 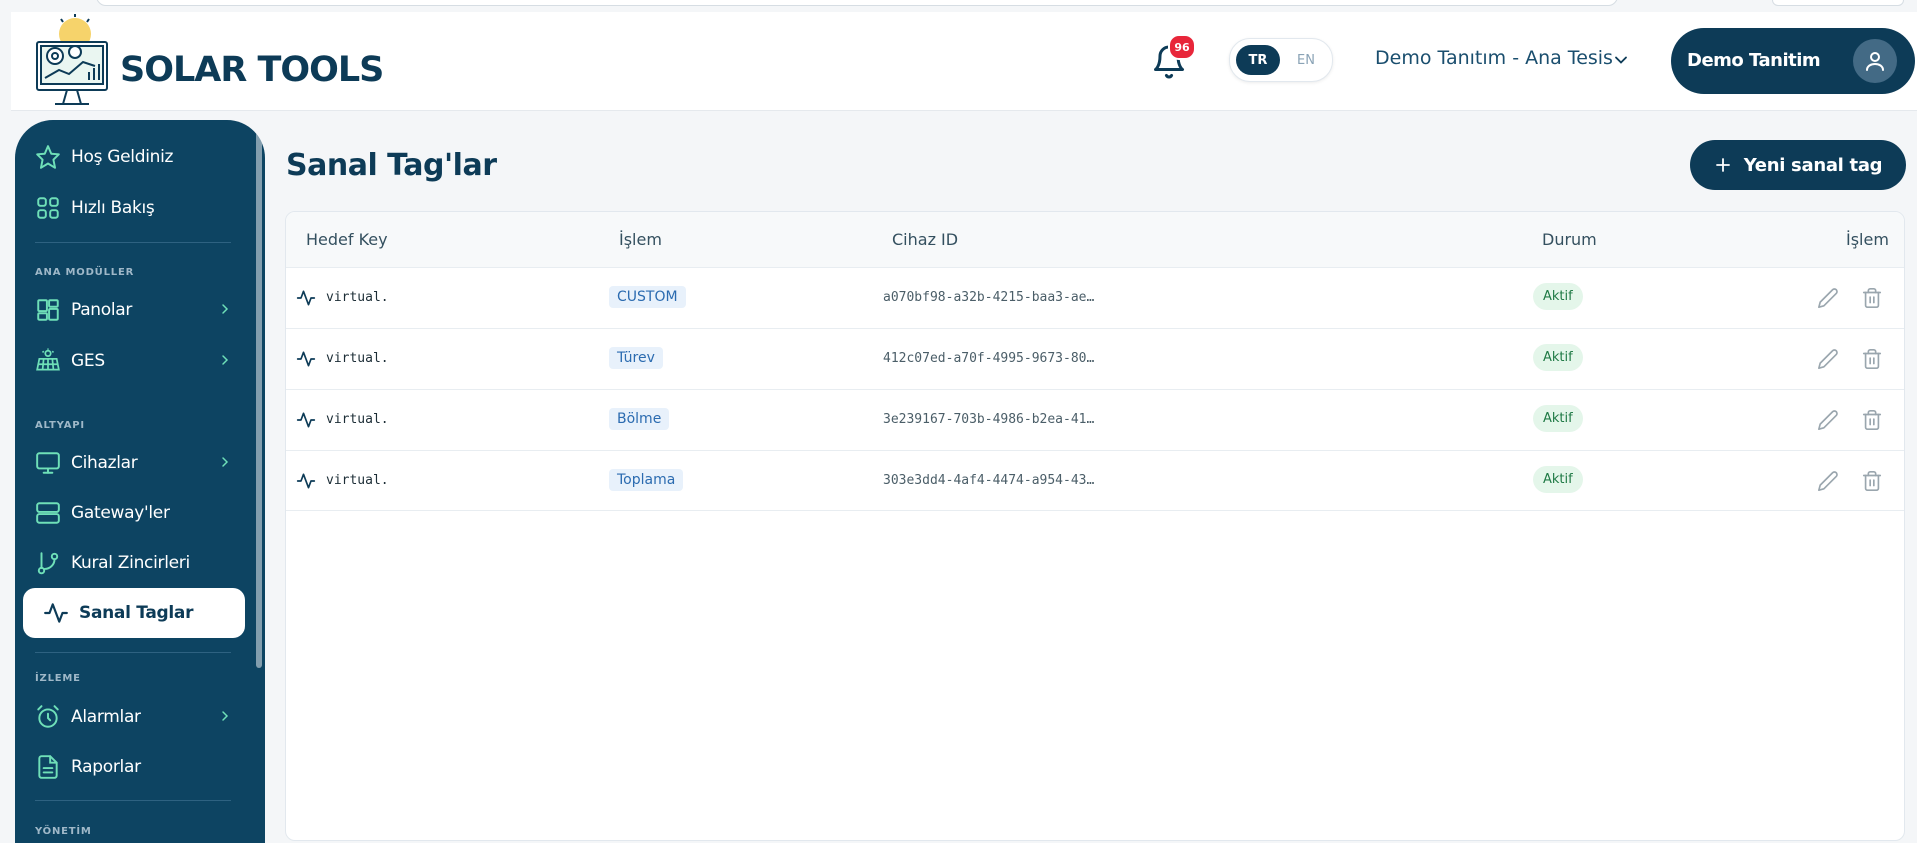 I want to click on chevron-down-icon, so click(x=1621, y=60).